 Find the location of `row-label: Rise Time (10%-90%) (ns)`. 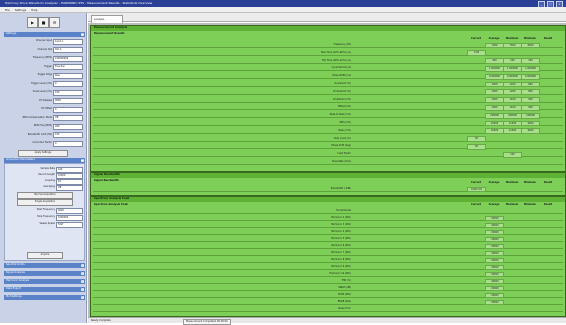

row-label: Rise Time (10%-90%) (ns) is located at coordinates (336, 52).